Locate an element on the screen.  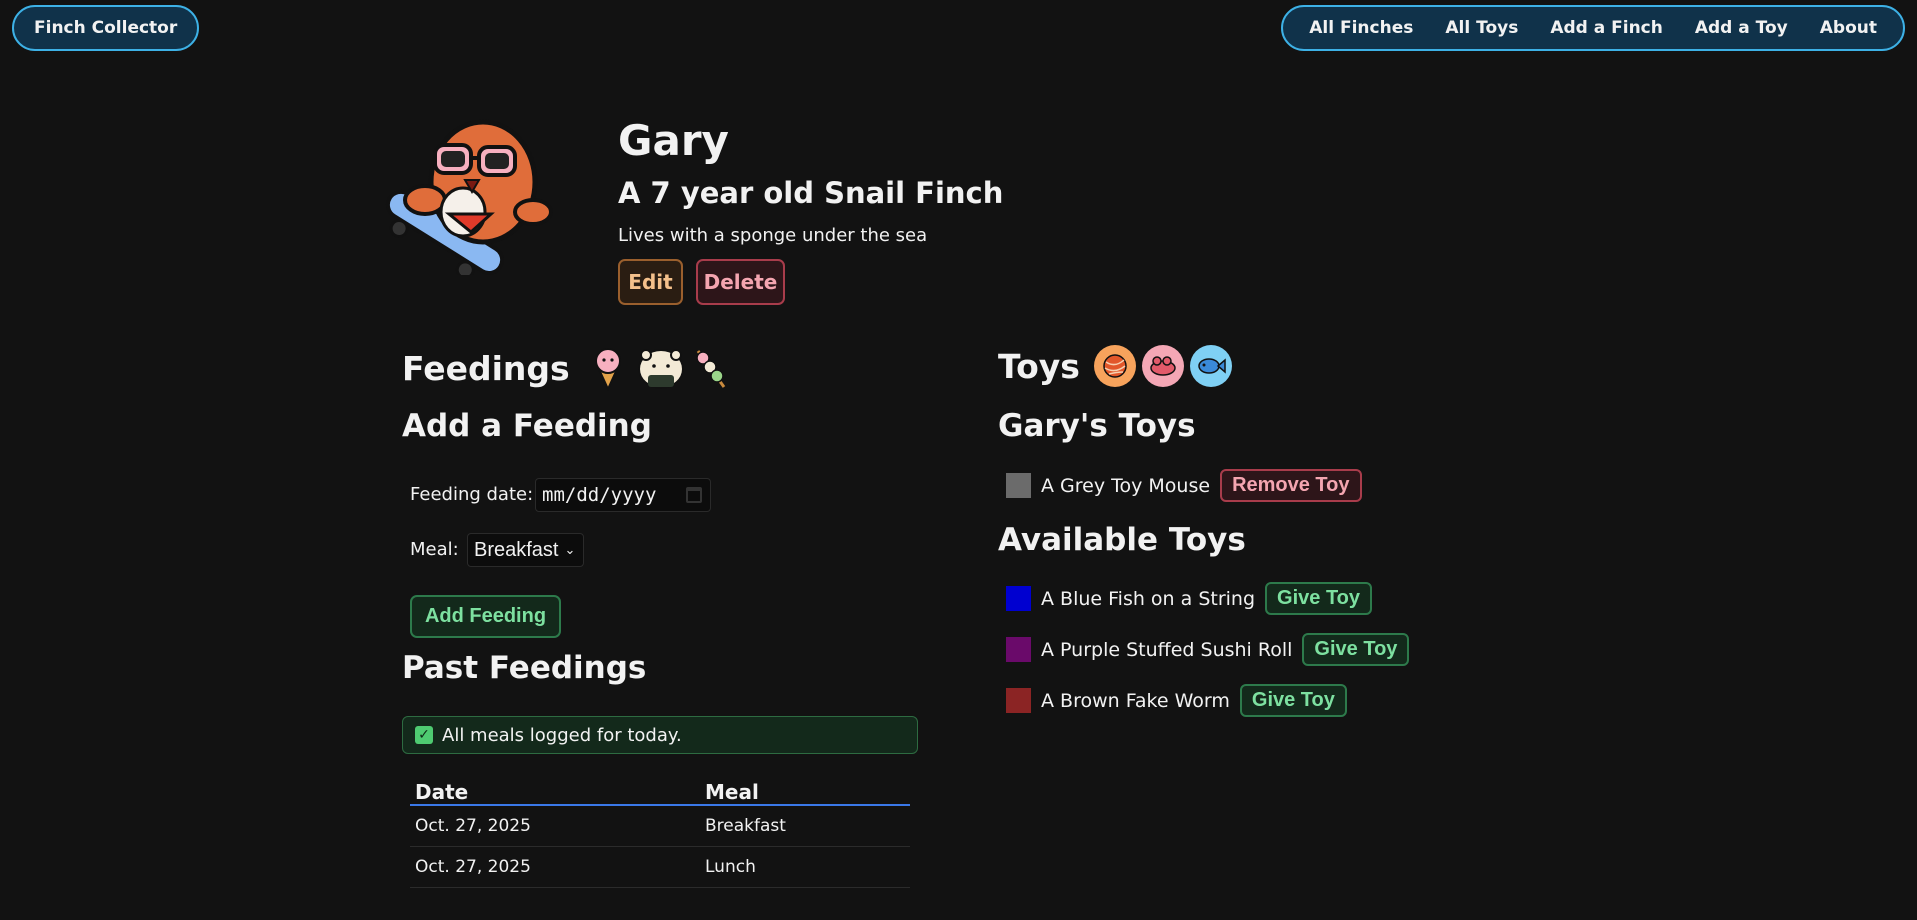
meal-label: Meal: is located at coordinates (434, 549).